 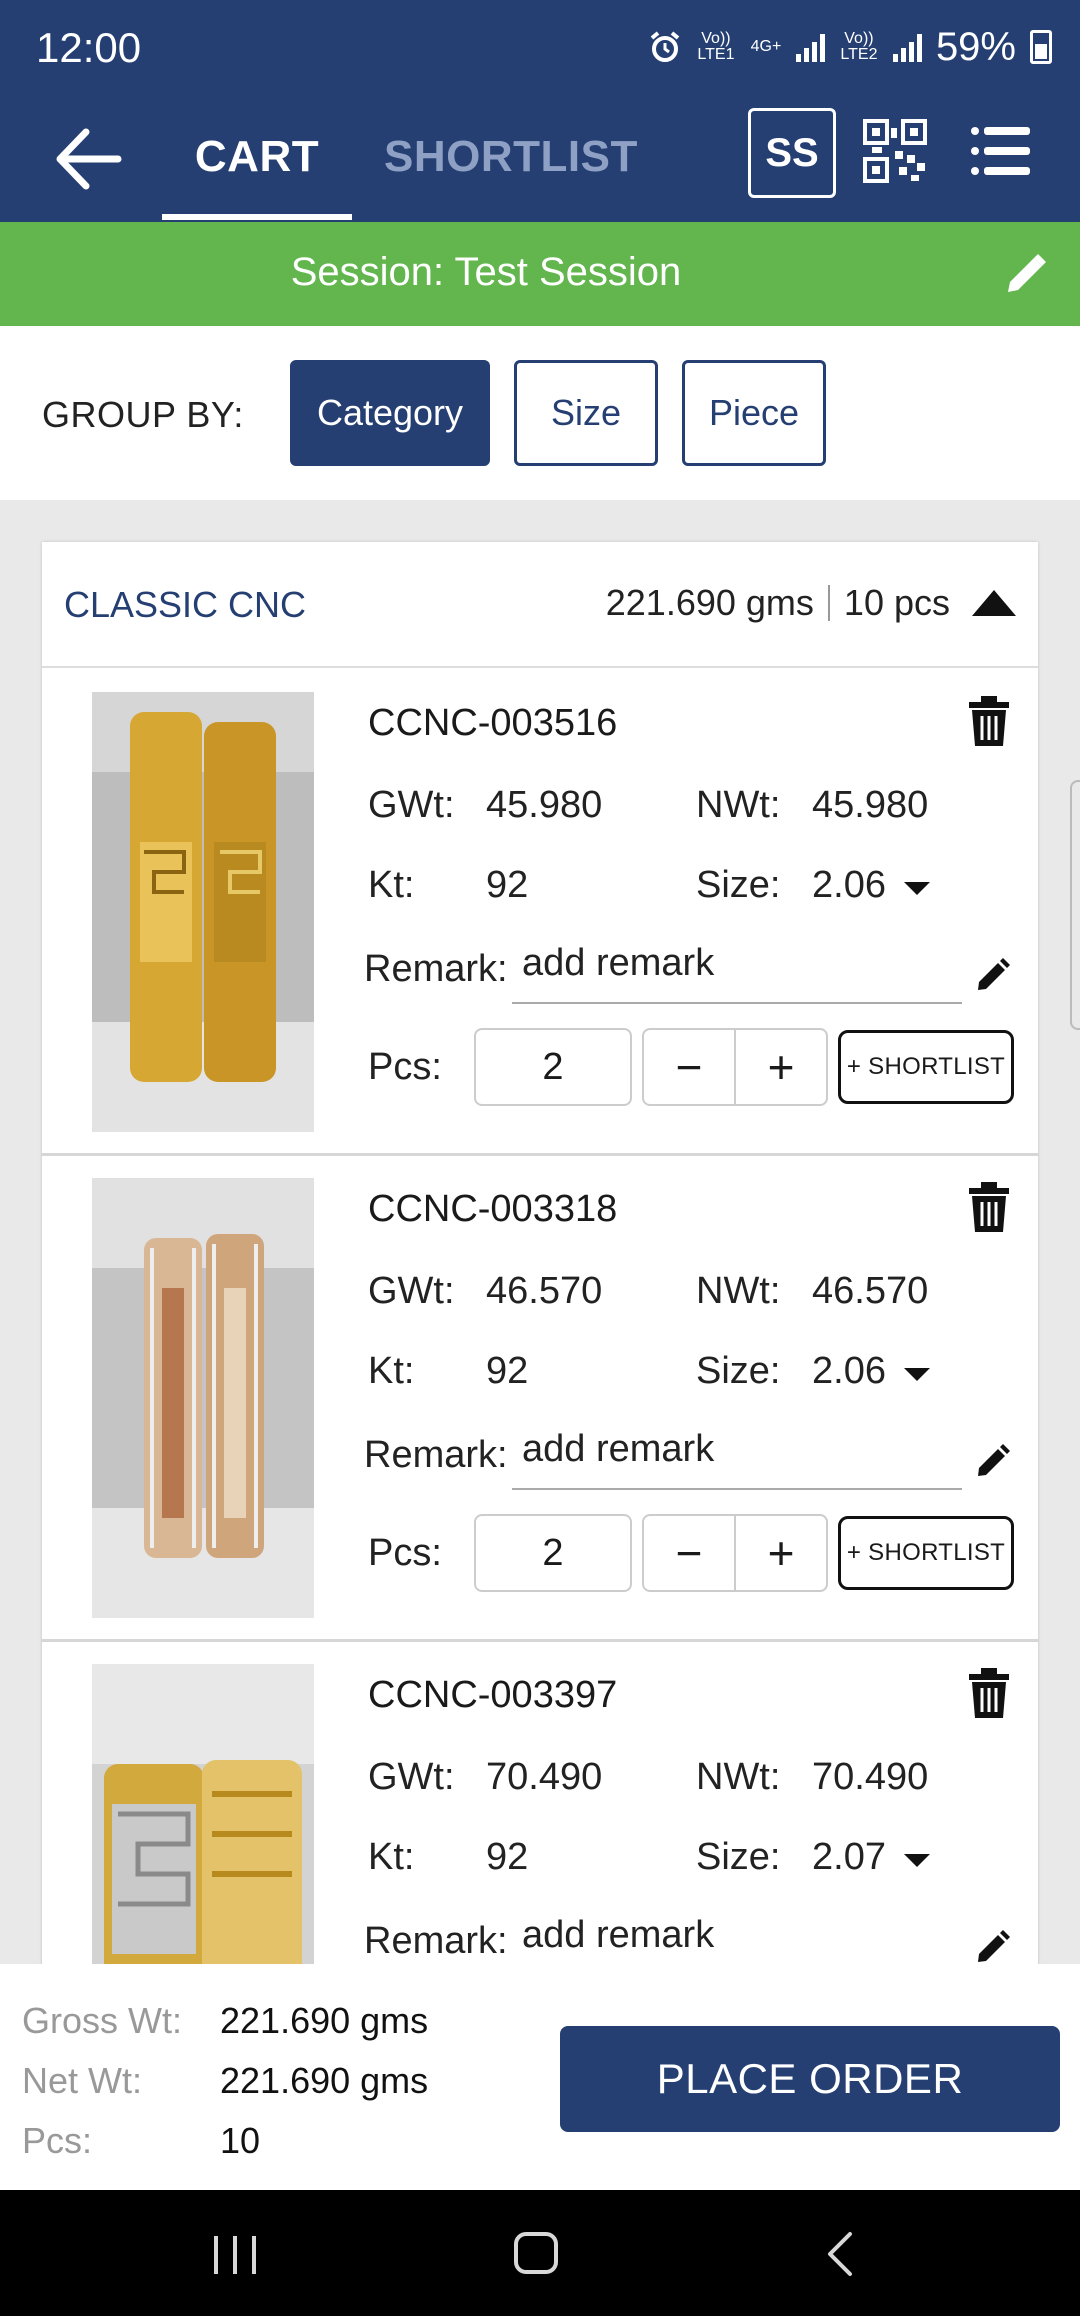 What do you see at coordinates (240, 2140) in the screenshot?
I see `pcs-total-value: 10` at bounding box center [240, 2140].